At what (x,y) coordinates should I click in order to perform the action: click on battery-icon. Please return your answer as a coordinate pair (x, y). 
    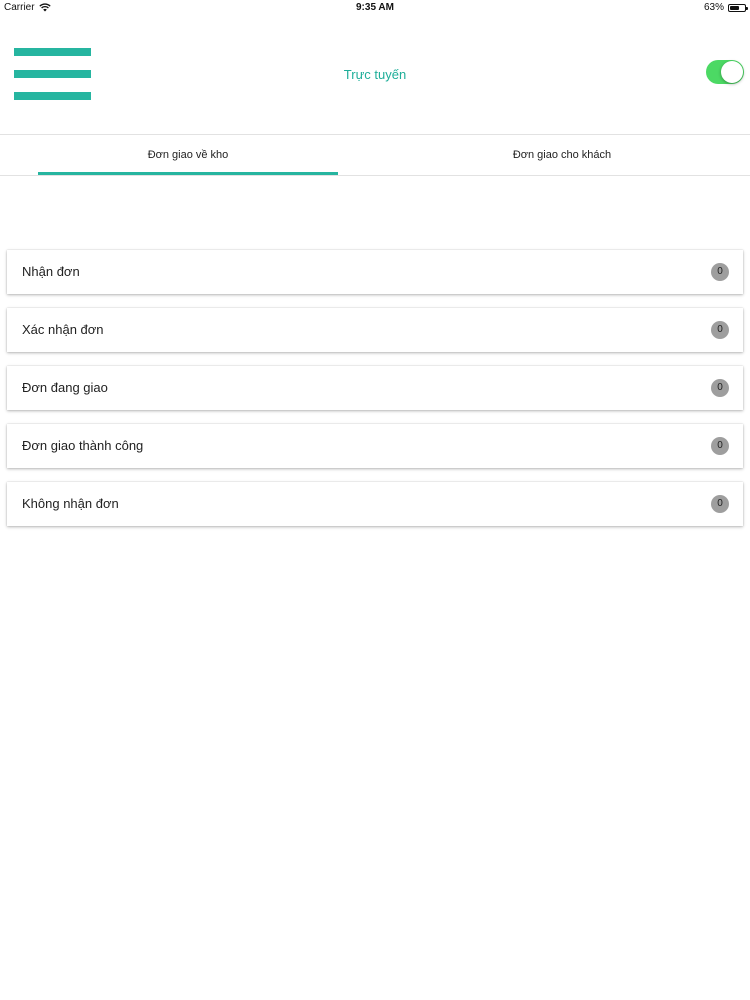
    Looking at the image, I should click on (738, 7).